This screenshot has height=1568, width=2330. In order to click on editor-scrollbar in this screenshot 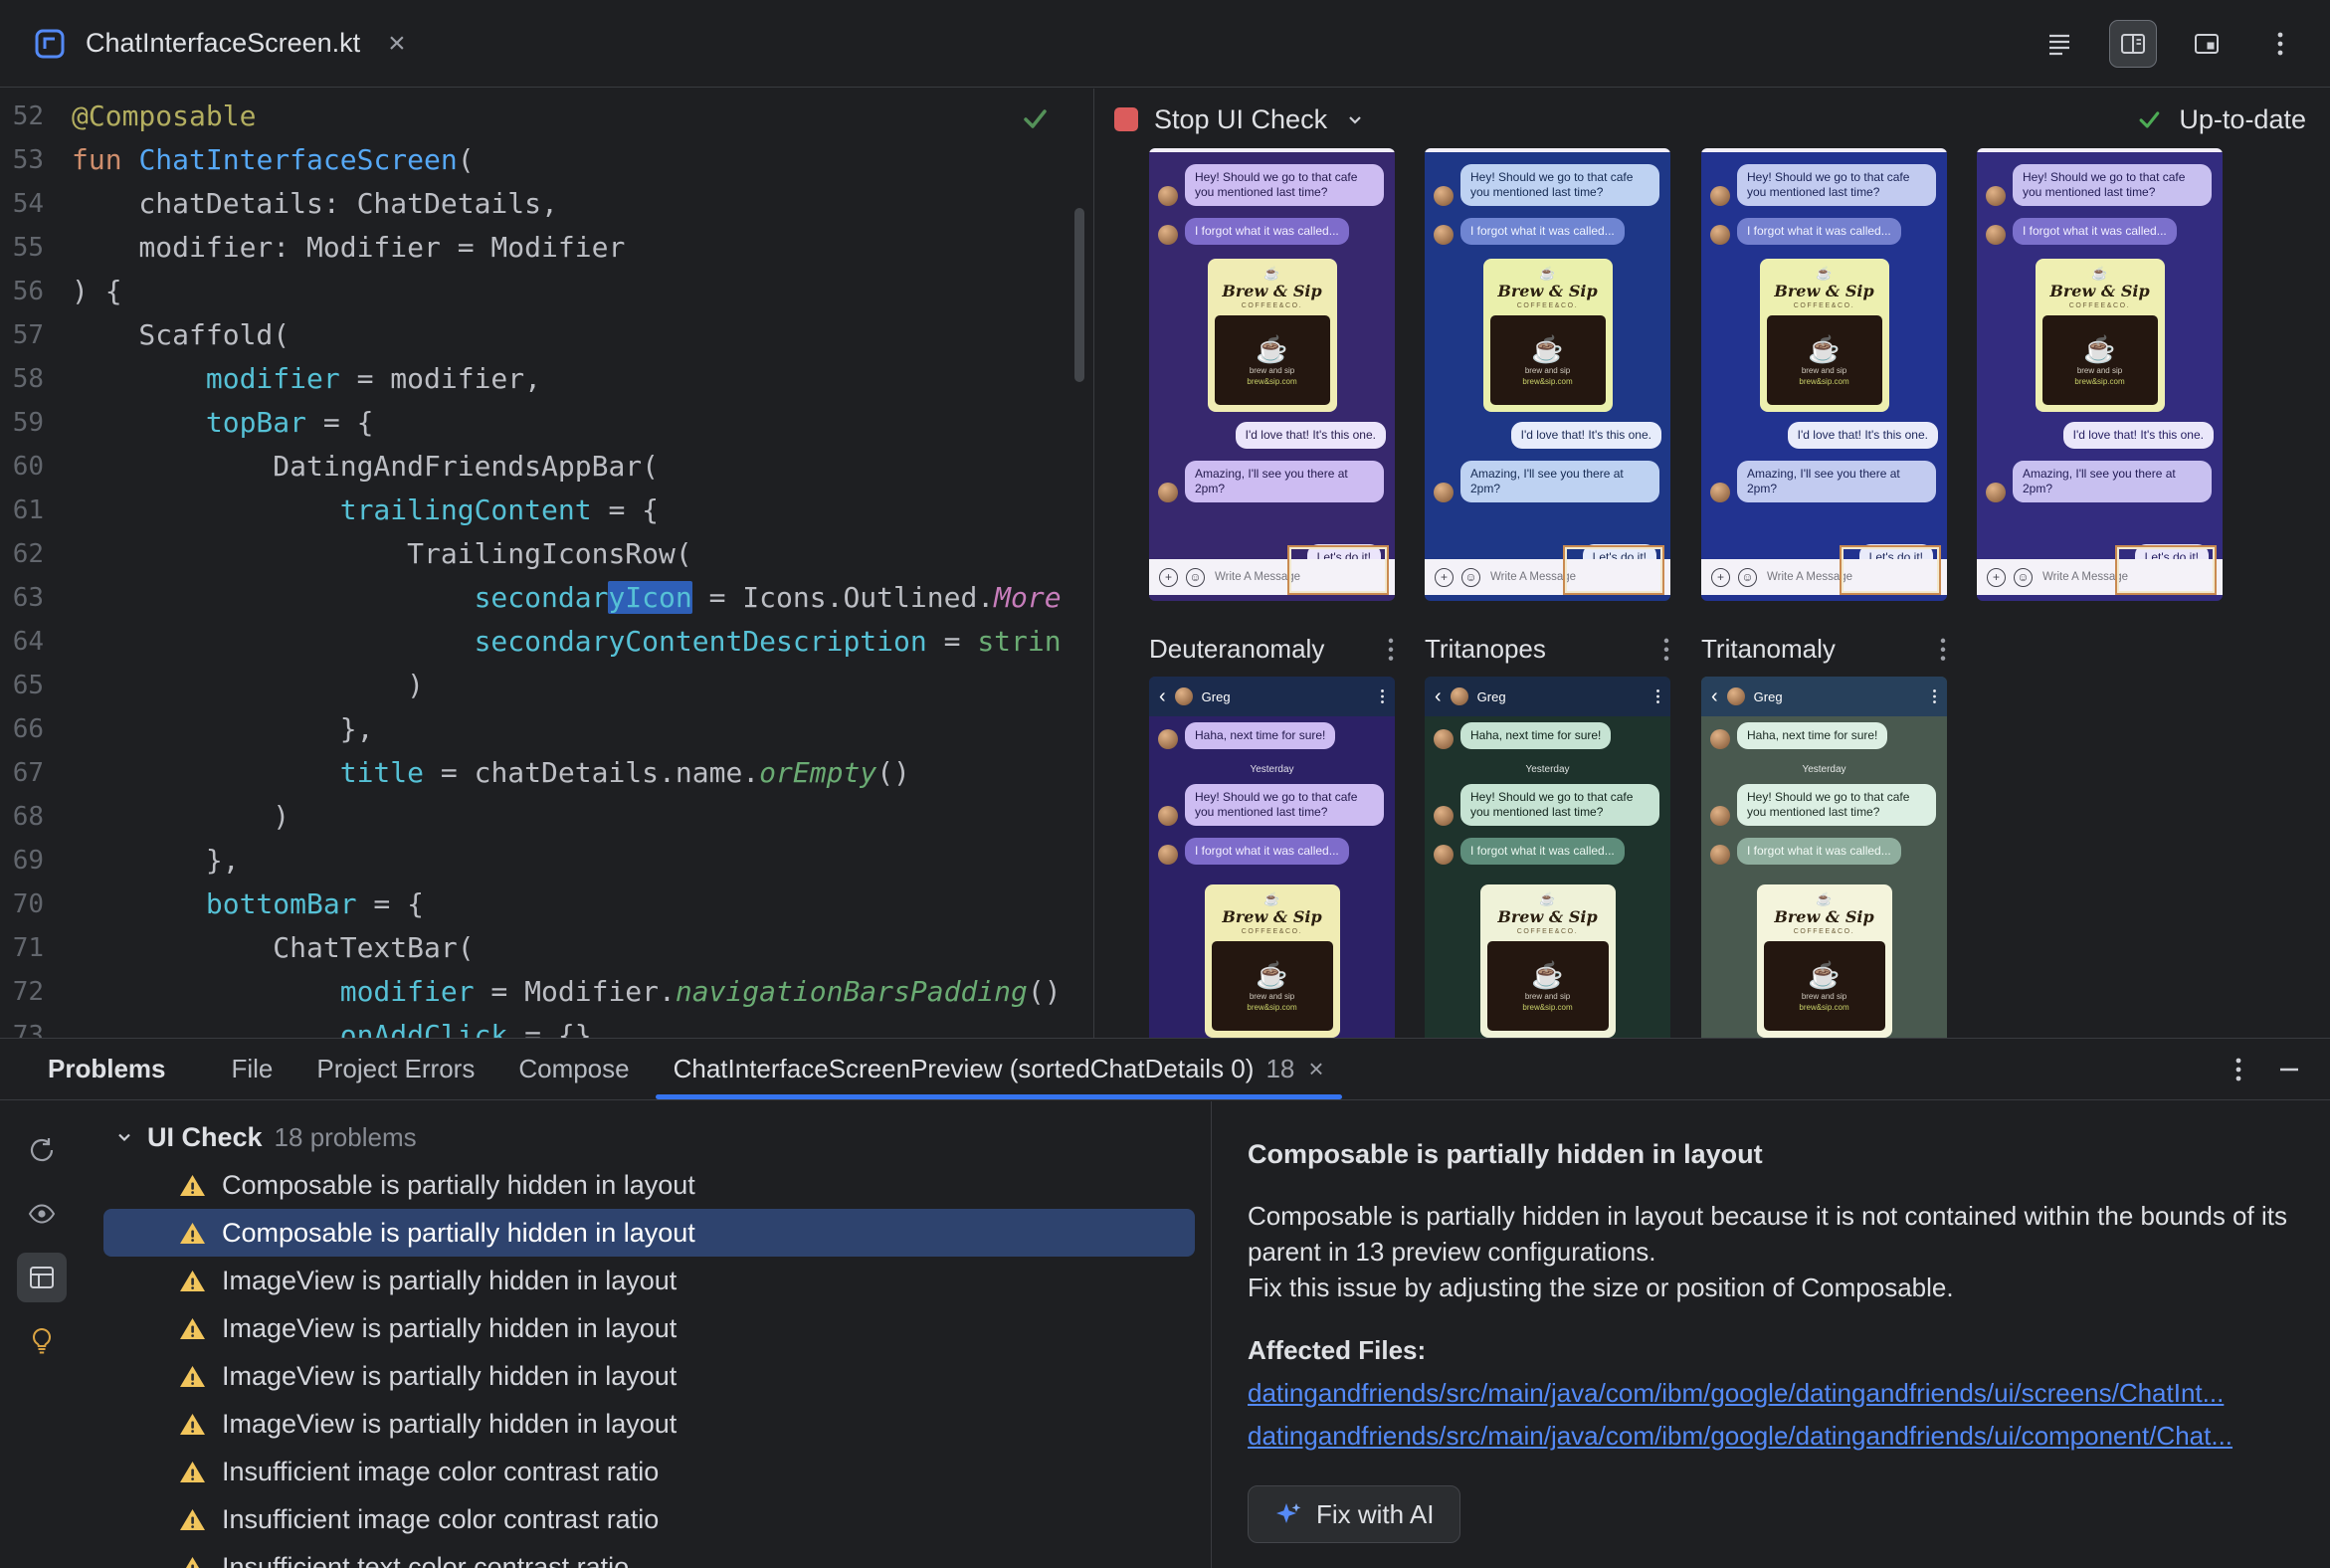, I will do `click(1079, 295)`.